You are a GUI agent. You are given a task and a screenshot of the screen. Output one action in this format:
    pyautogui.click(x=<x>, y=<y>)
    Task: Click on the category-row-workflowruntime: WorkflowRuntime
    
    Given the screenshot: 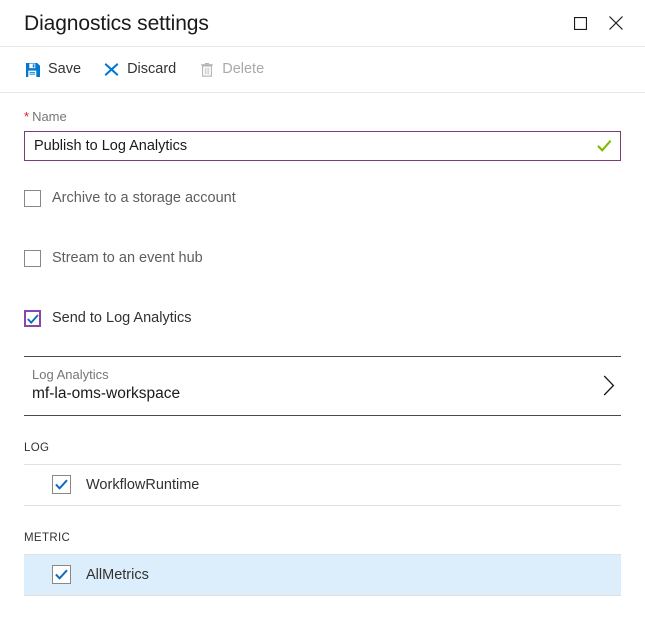 What is the action you would take?
    pyautogui.click(x=322, y=485)
    